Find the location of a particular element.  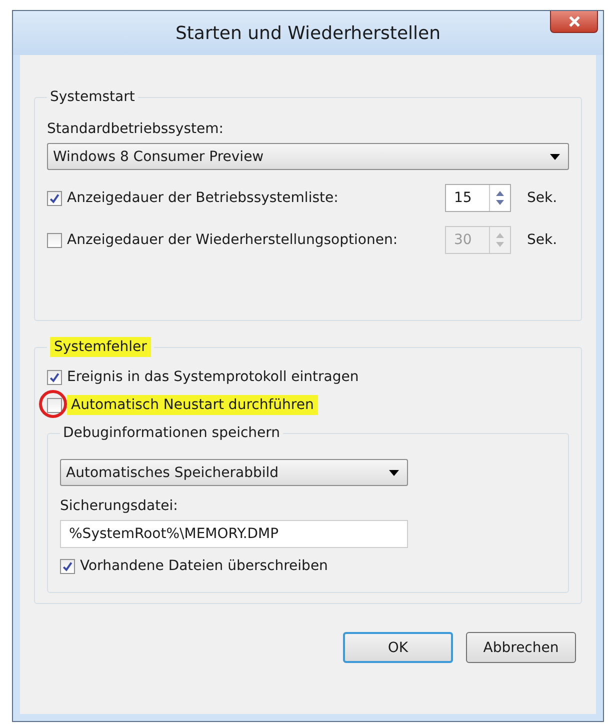

close-button is located at coordinates (574, 22).